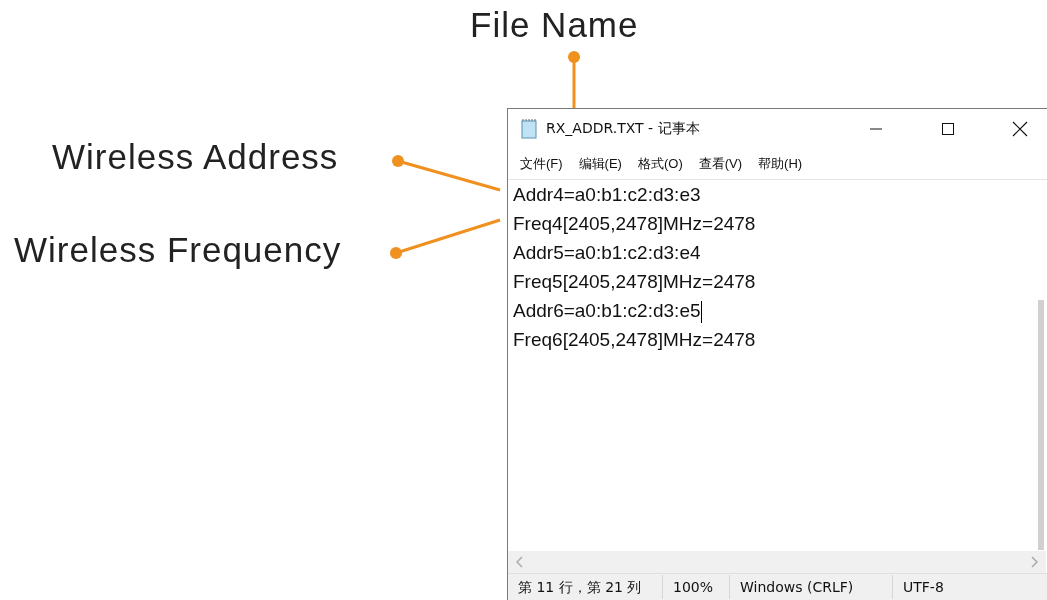 This screenshot has height=600, width=1047. Describe the element at coordinates (607, 195) in the screenshot. I see `text-line: Addr4=a0:b1:c2:d3:e3` at that location.